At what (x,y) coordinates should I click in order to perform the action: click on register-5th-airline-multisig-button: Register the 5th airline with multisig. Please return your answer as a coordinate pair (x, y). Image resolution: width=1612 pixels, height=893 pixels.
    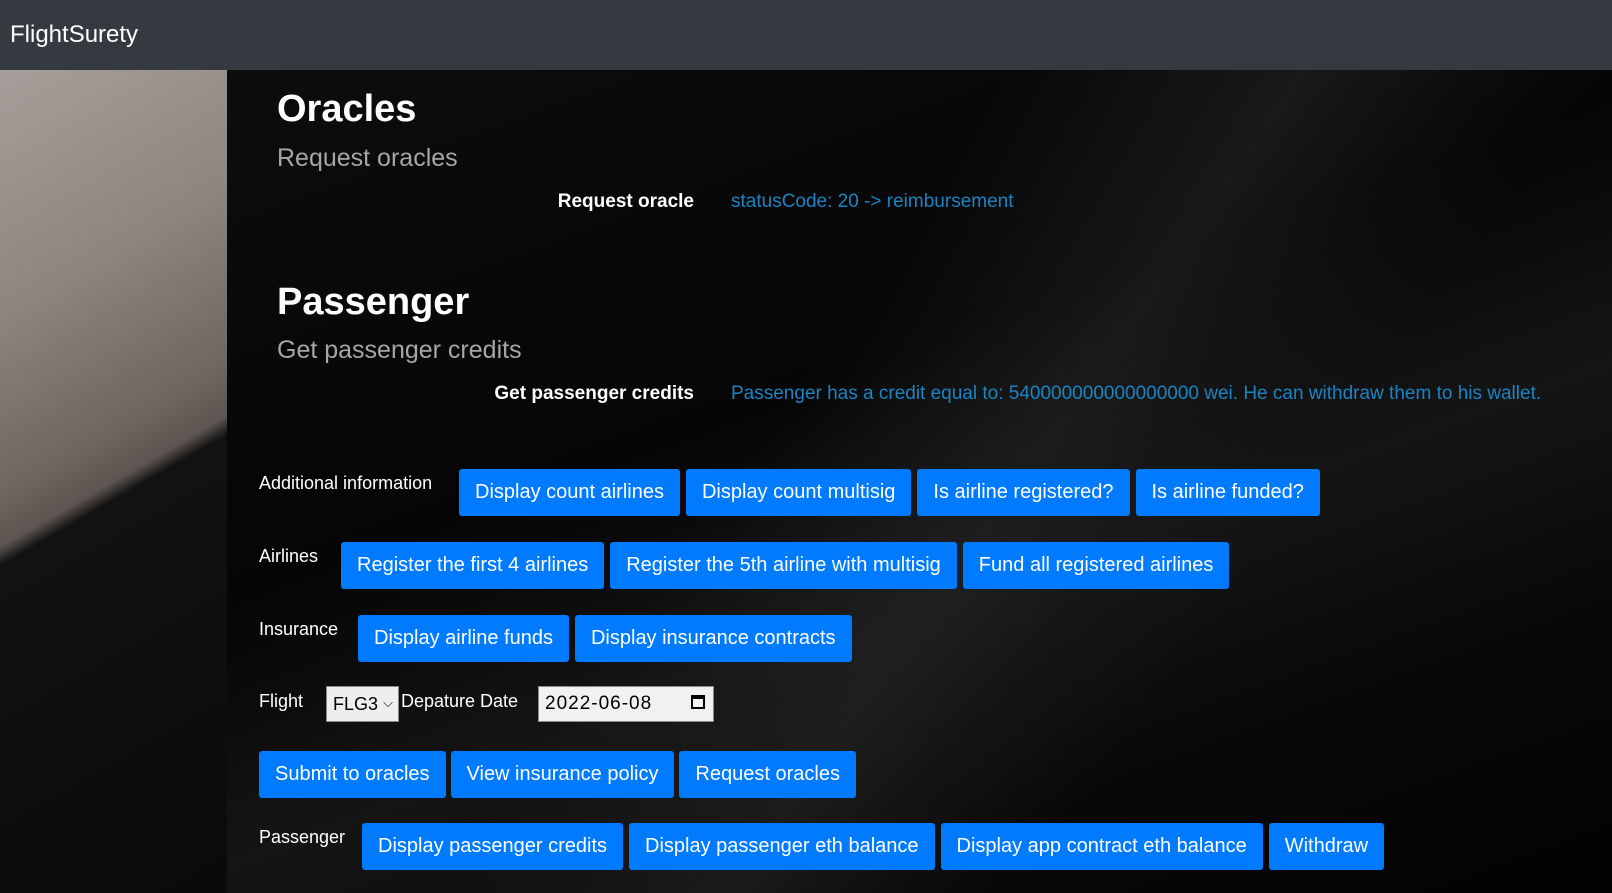
    Looking at the image, I should click on (783, 565).